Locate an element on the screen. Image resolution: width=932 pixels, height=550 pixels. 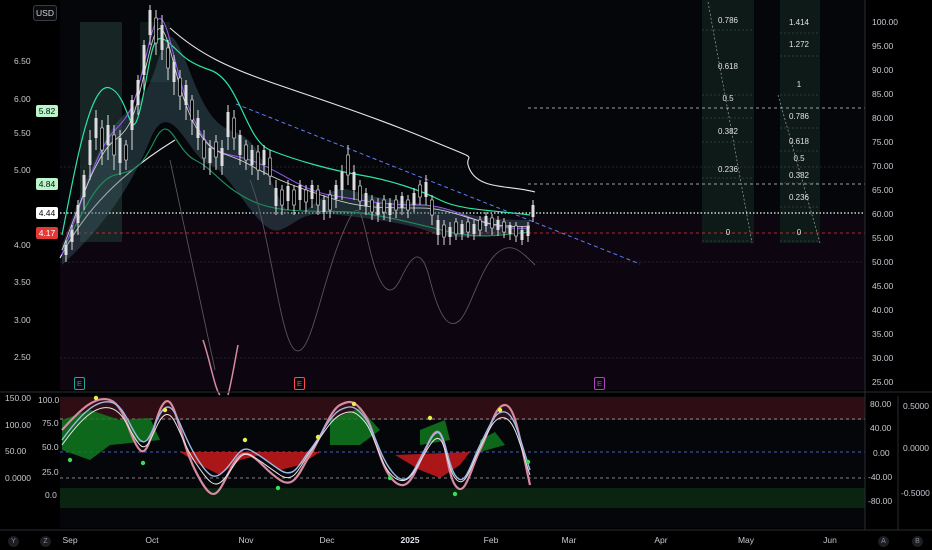
price-axis-right-label: 90.00 is located at coordinates (883, 70).